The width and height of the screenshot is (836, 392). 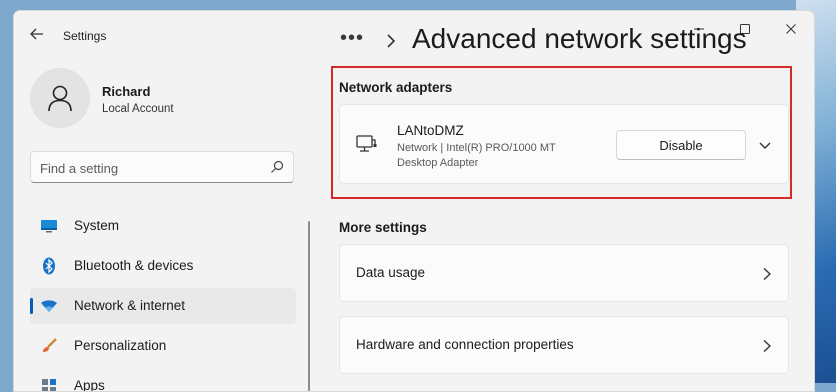 I want to click on bluetooth-icon, so click(x=49, y=266).